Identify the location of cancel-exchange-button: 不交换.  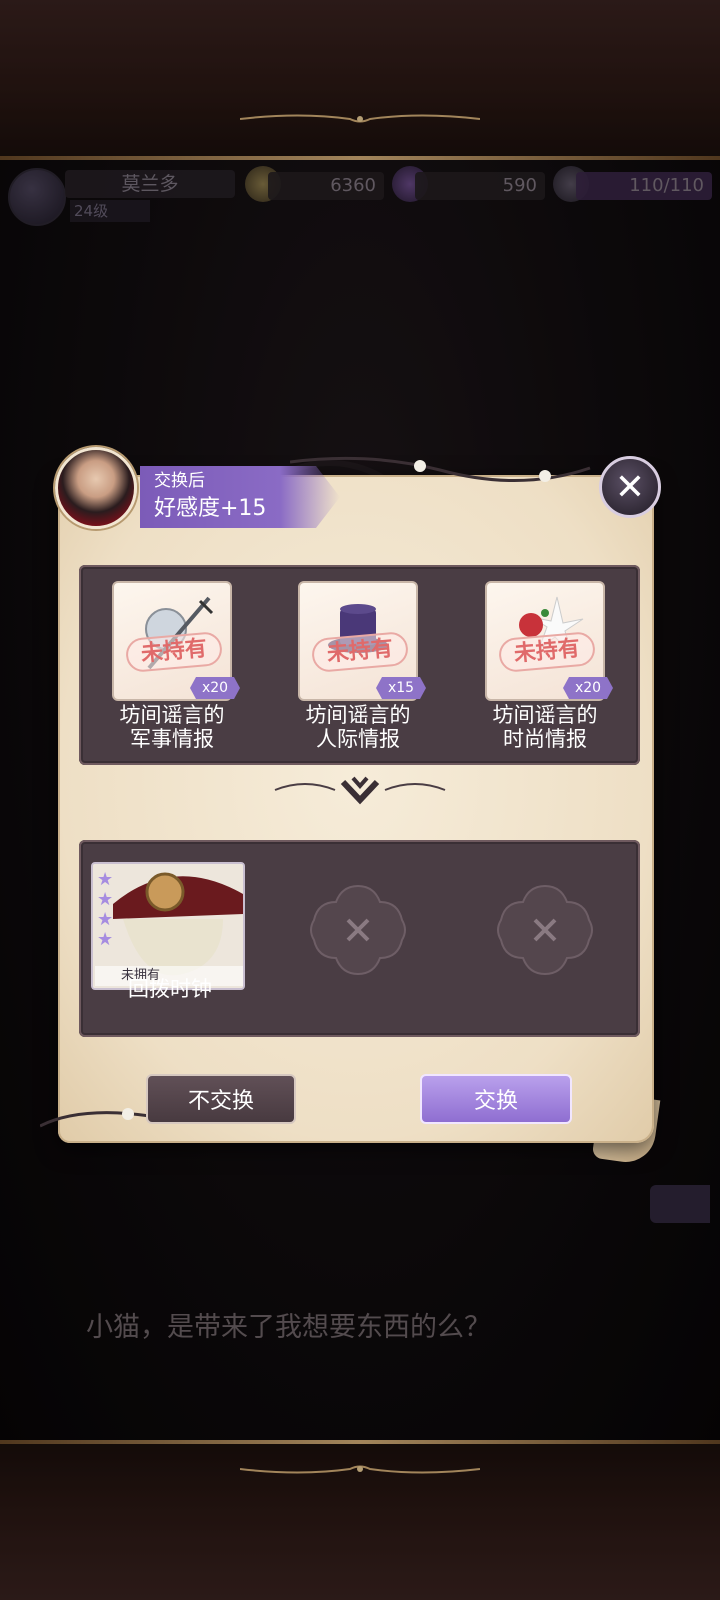
(221, 1099).